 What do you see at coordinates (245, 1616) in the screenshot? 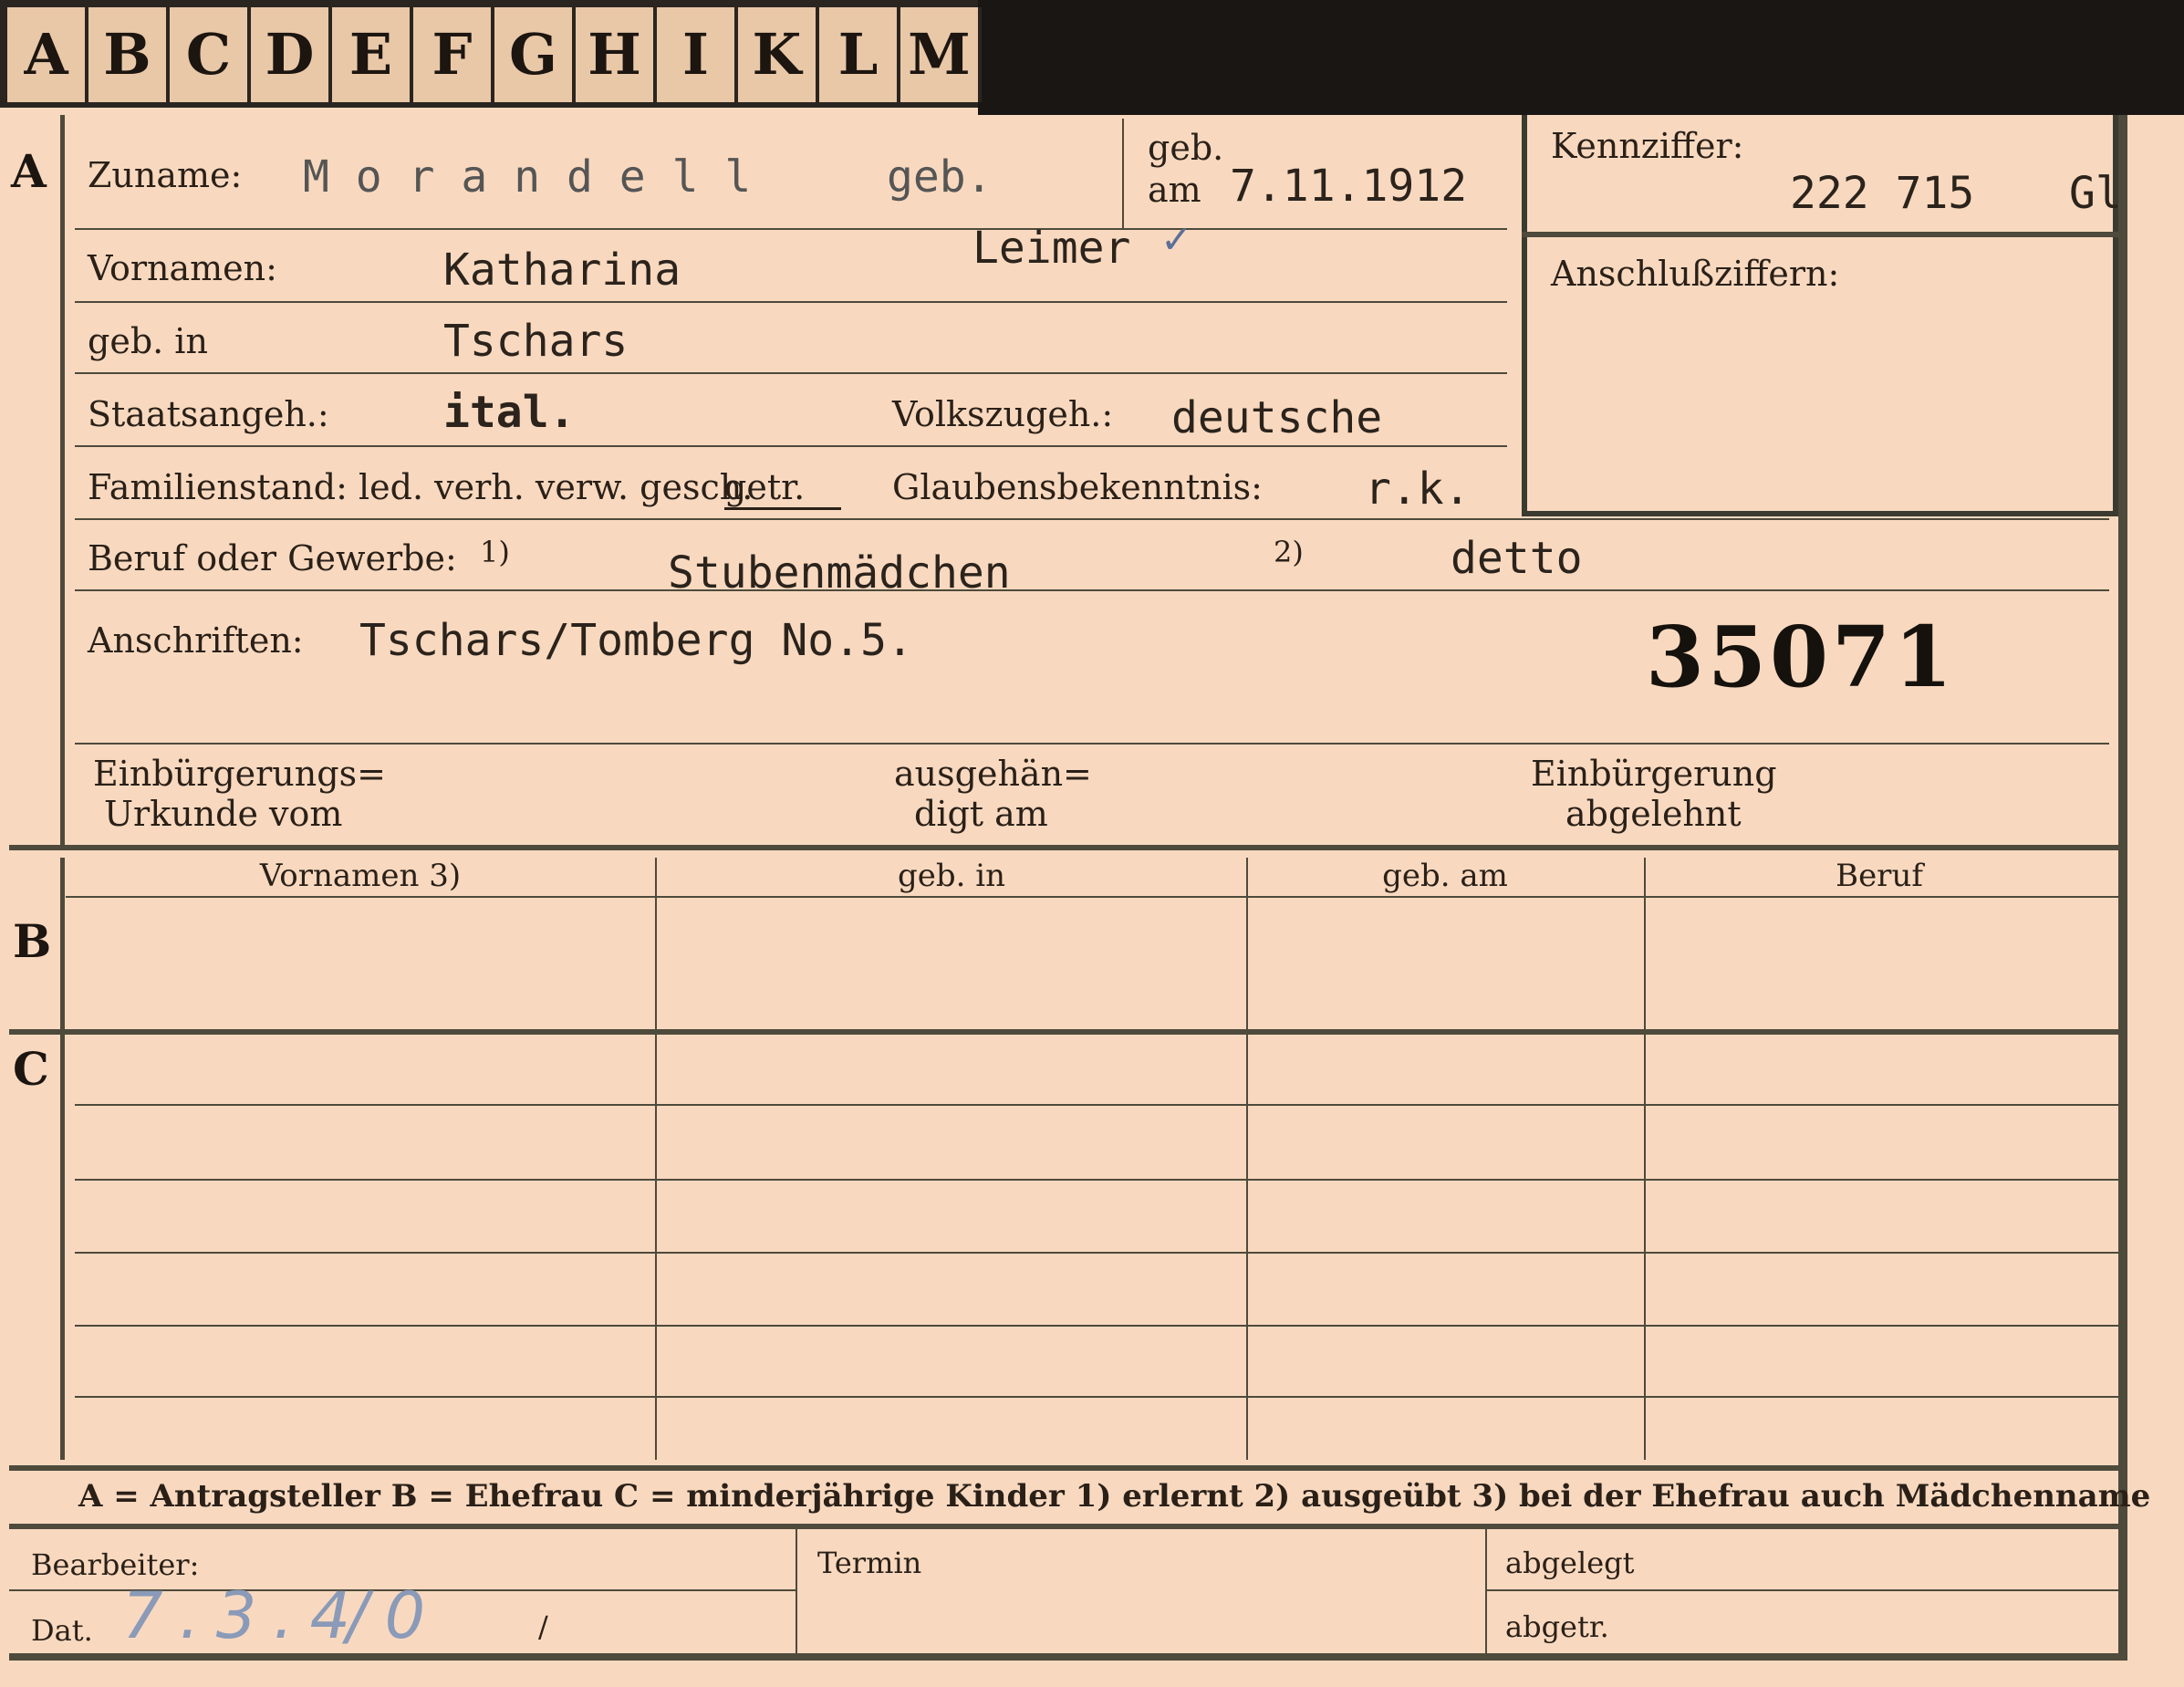
I see `dat-pencil-value: 7.3.4` at bounding box center [245, 1616].